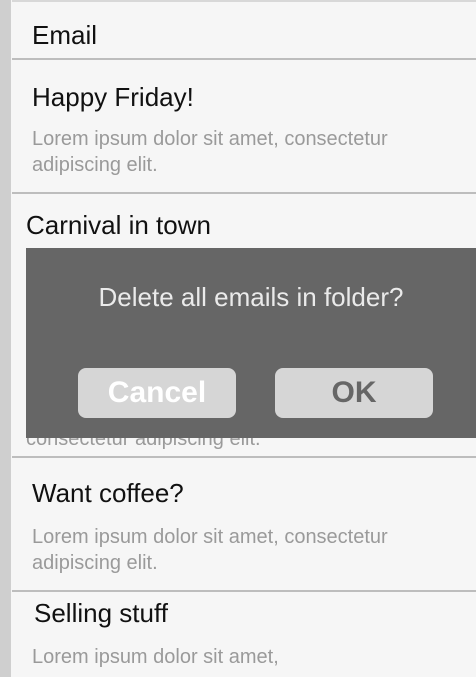 This screenshot has width=476, height=677. Describe the element at coordinates (157, 393) in the screenshot. I see `cancel-button: Cancel` at that location.